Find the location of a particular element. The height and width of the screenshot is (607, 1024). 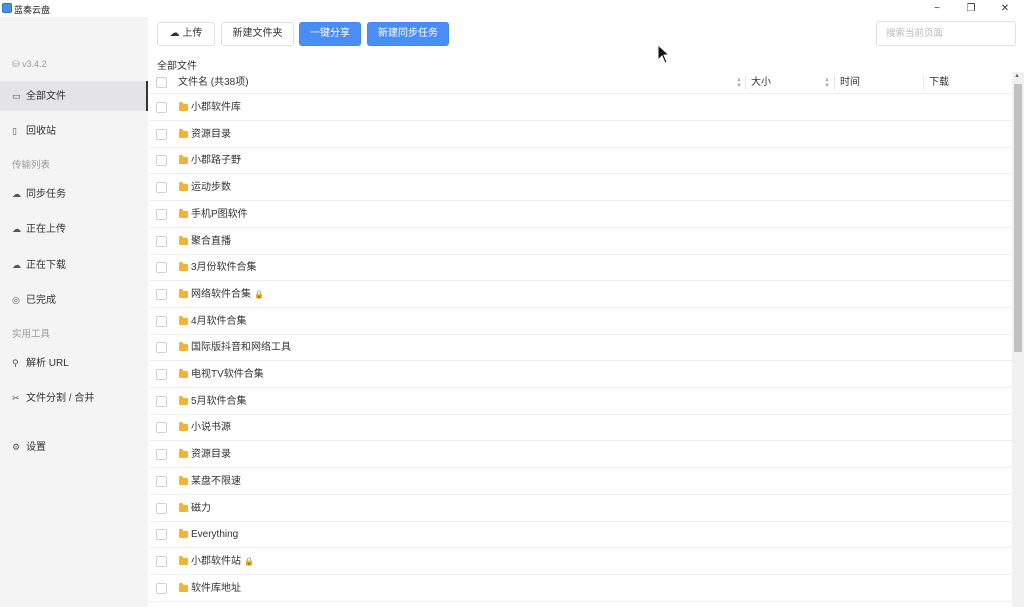

select-all-checkbox is located at coordinates (161, 82).